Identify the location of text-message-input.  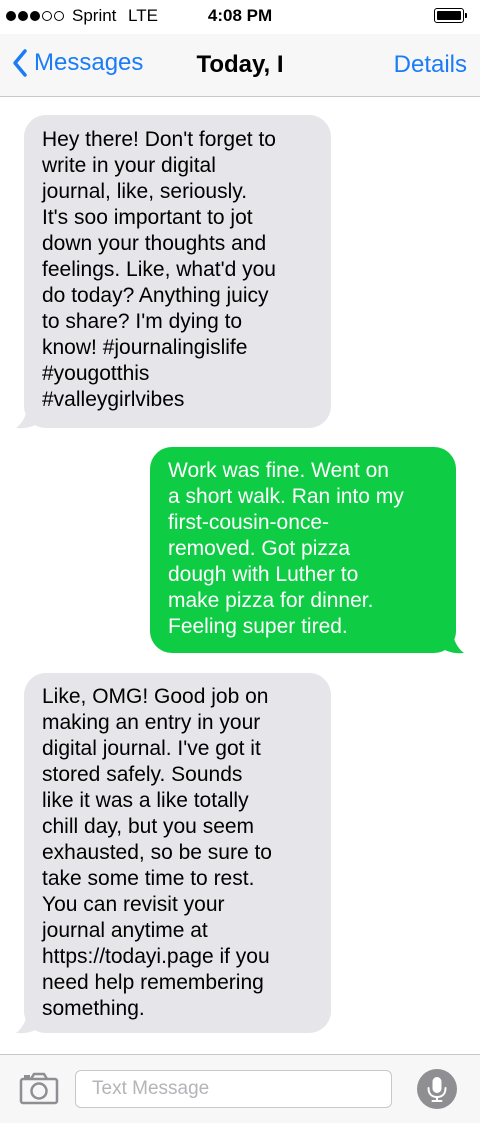
(233, 1089).